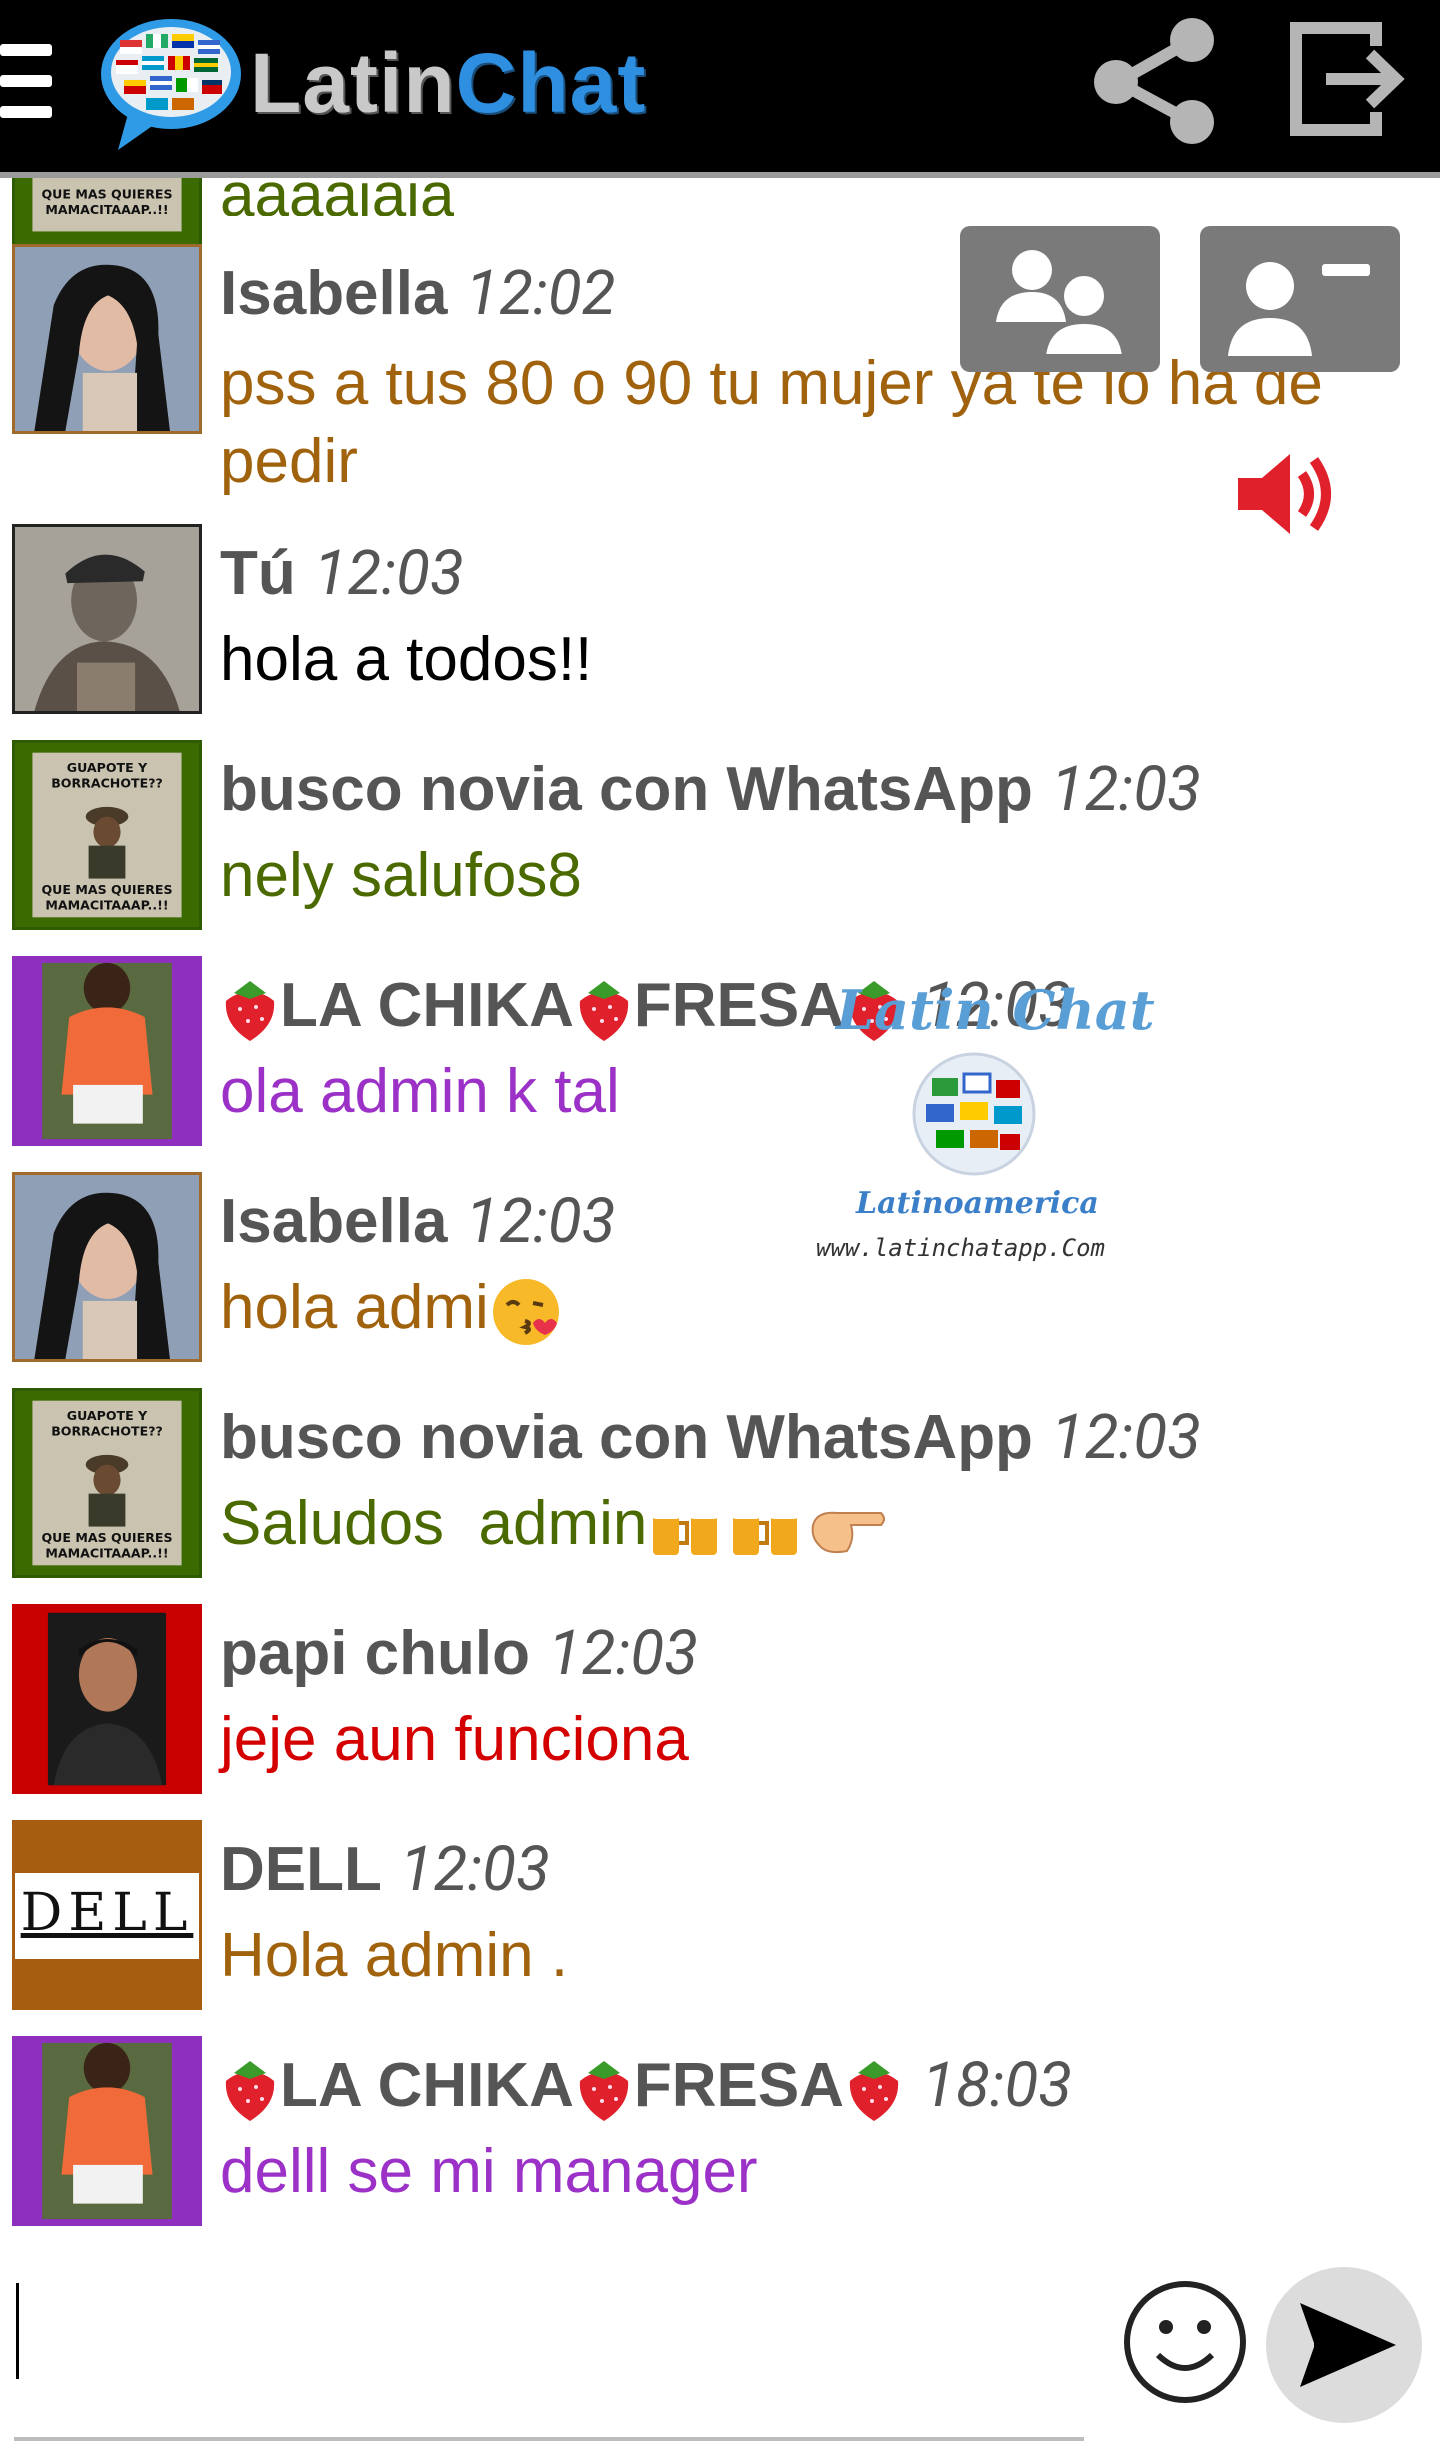 The image size is (1440, 2441). I want to click on message-header: papi chulo 12:03, so click(459, 1654).